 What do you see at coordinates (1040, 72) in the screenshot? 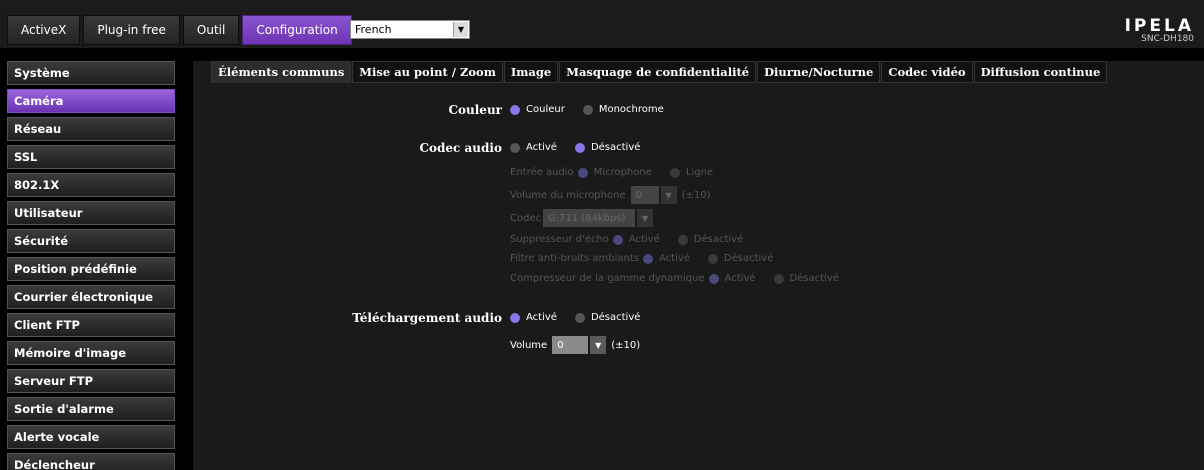
I see `tab-diffusion-continue: Diffusion continue` at bounding box center [1040, 72].